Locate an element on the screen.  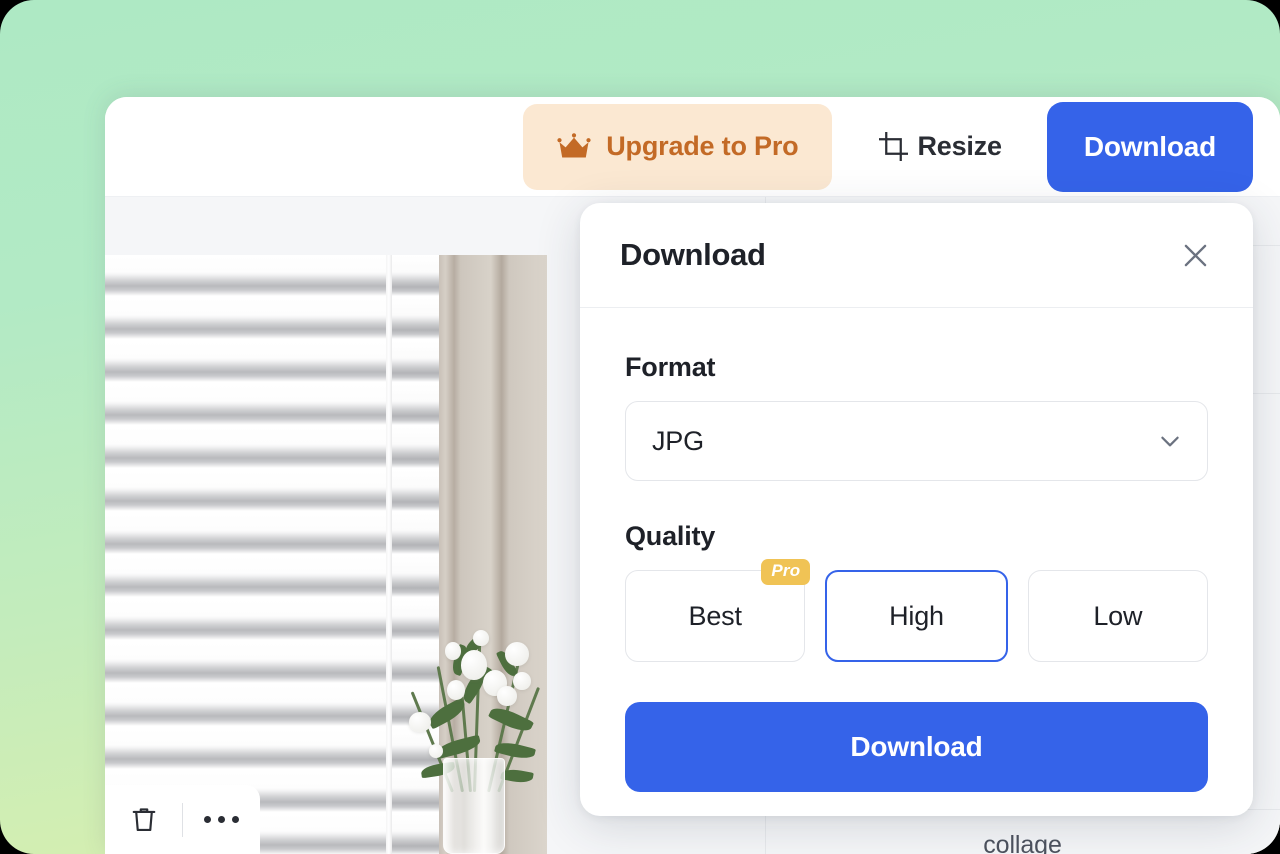
delete-button is located at coordinates (143, 819).